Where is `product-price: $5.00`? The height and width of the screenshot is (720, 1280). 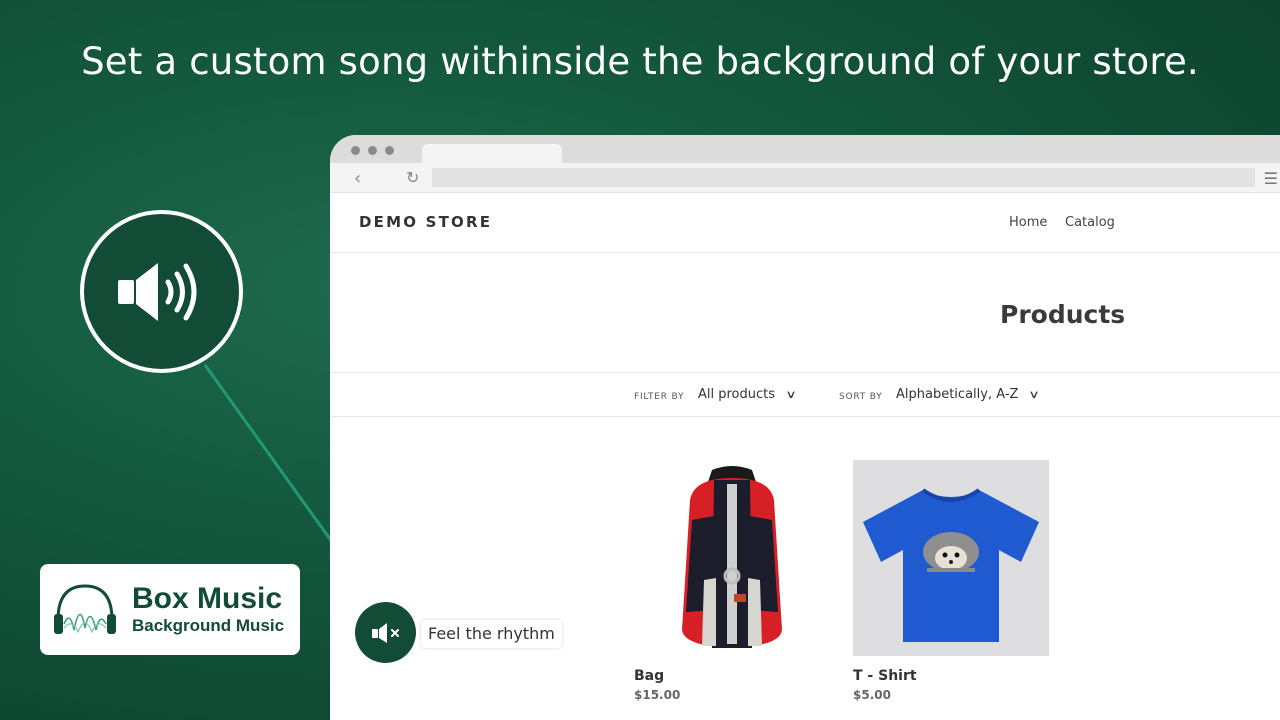 product-price: $5.00 is located at coordinates (872, 695).